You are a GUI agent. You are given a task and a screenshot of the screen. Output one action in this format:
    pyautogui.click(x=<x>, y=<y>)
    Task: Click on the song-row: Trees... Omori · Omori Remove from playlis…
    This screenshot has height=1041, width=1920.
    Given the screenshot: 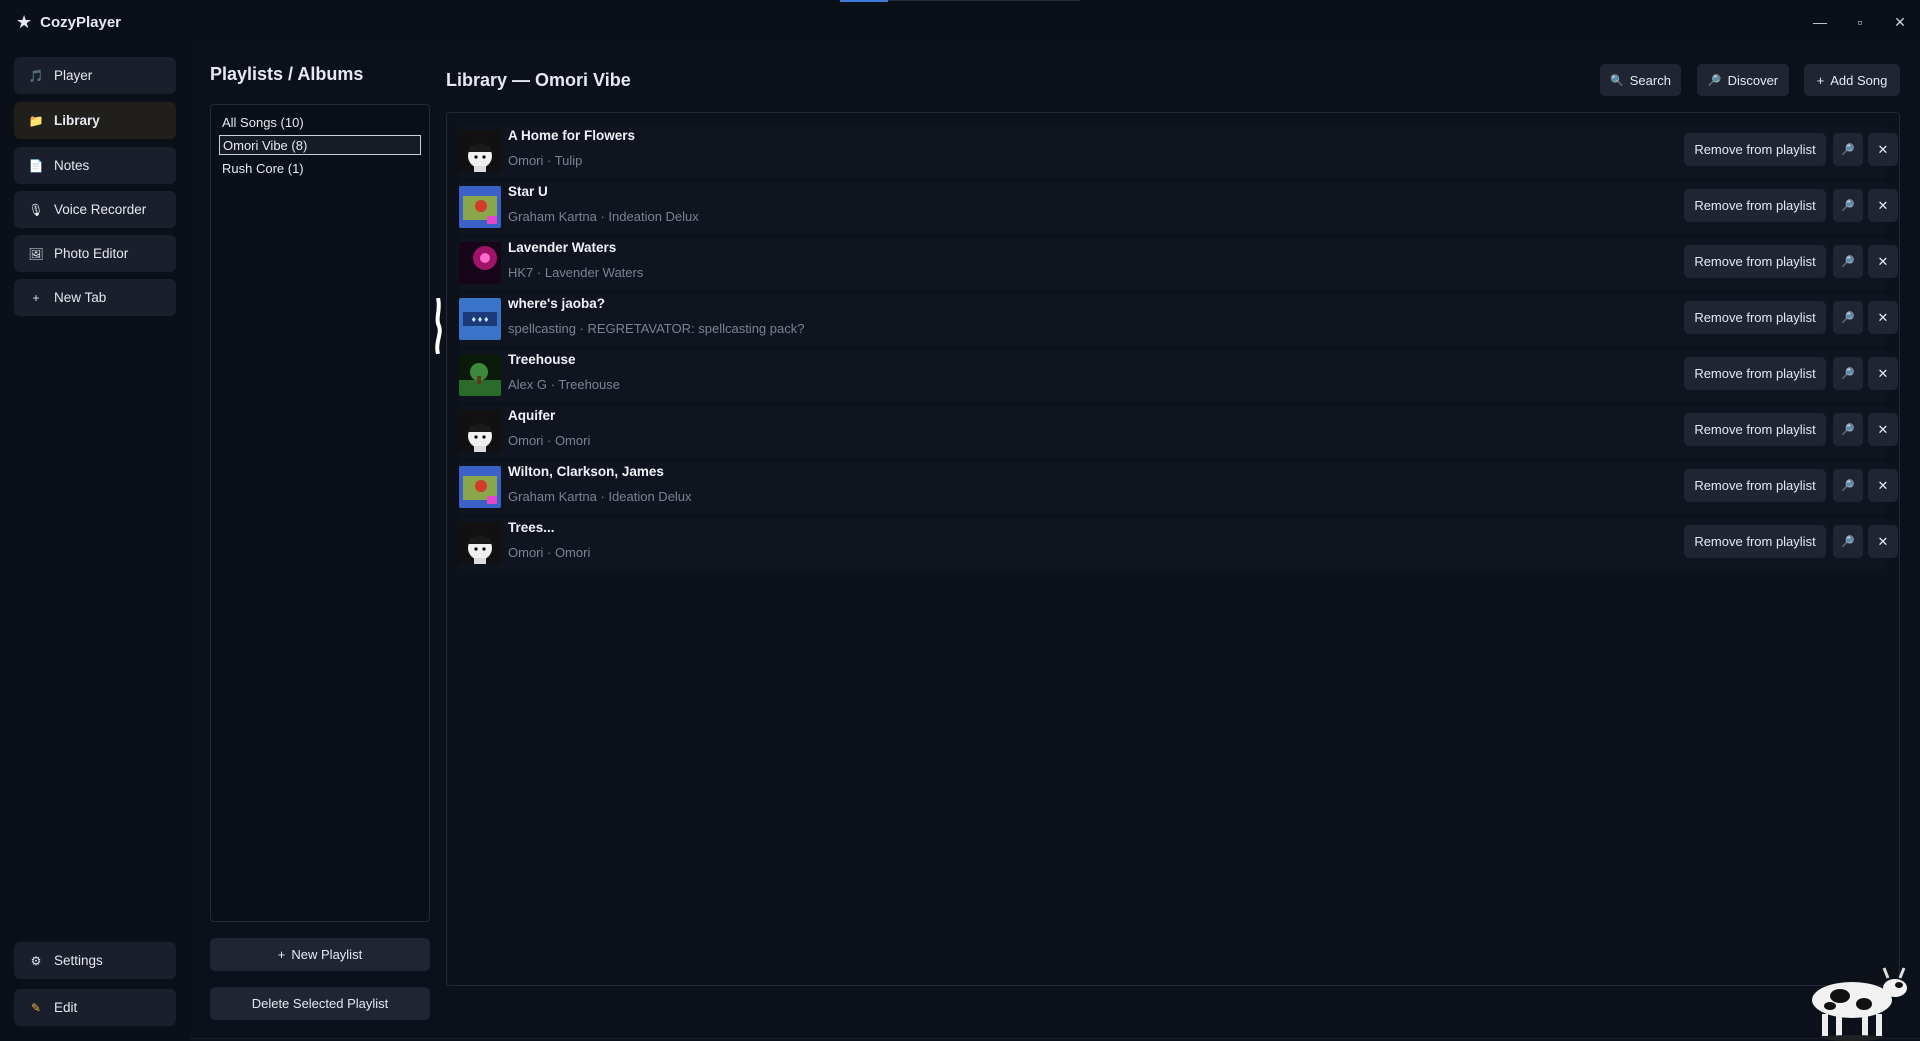 What is the action you would take?
    pyautogui.click(x=1178, y=544)
    